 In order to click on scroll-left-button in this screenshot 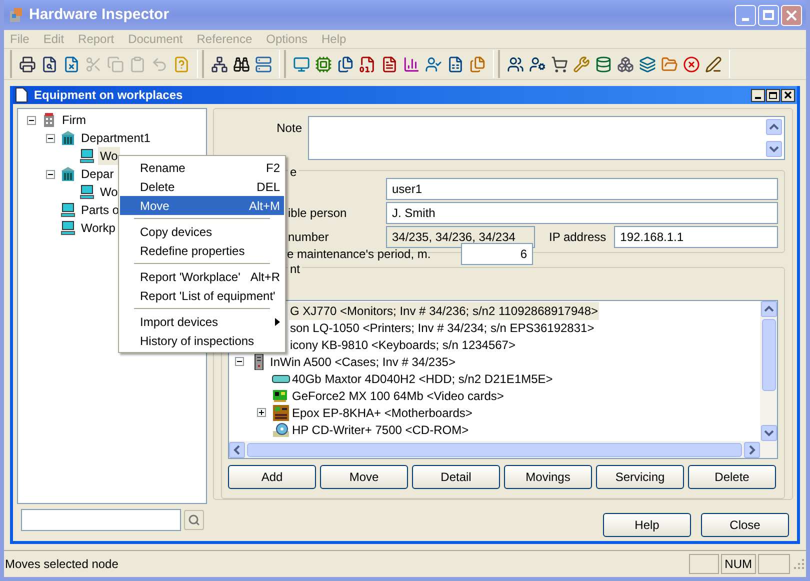, I will do `click(237, 450)`.